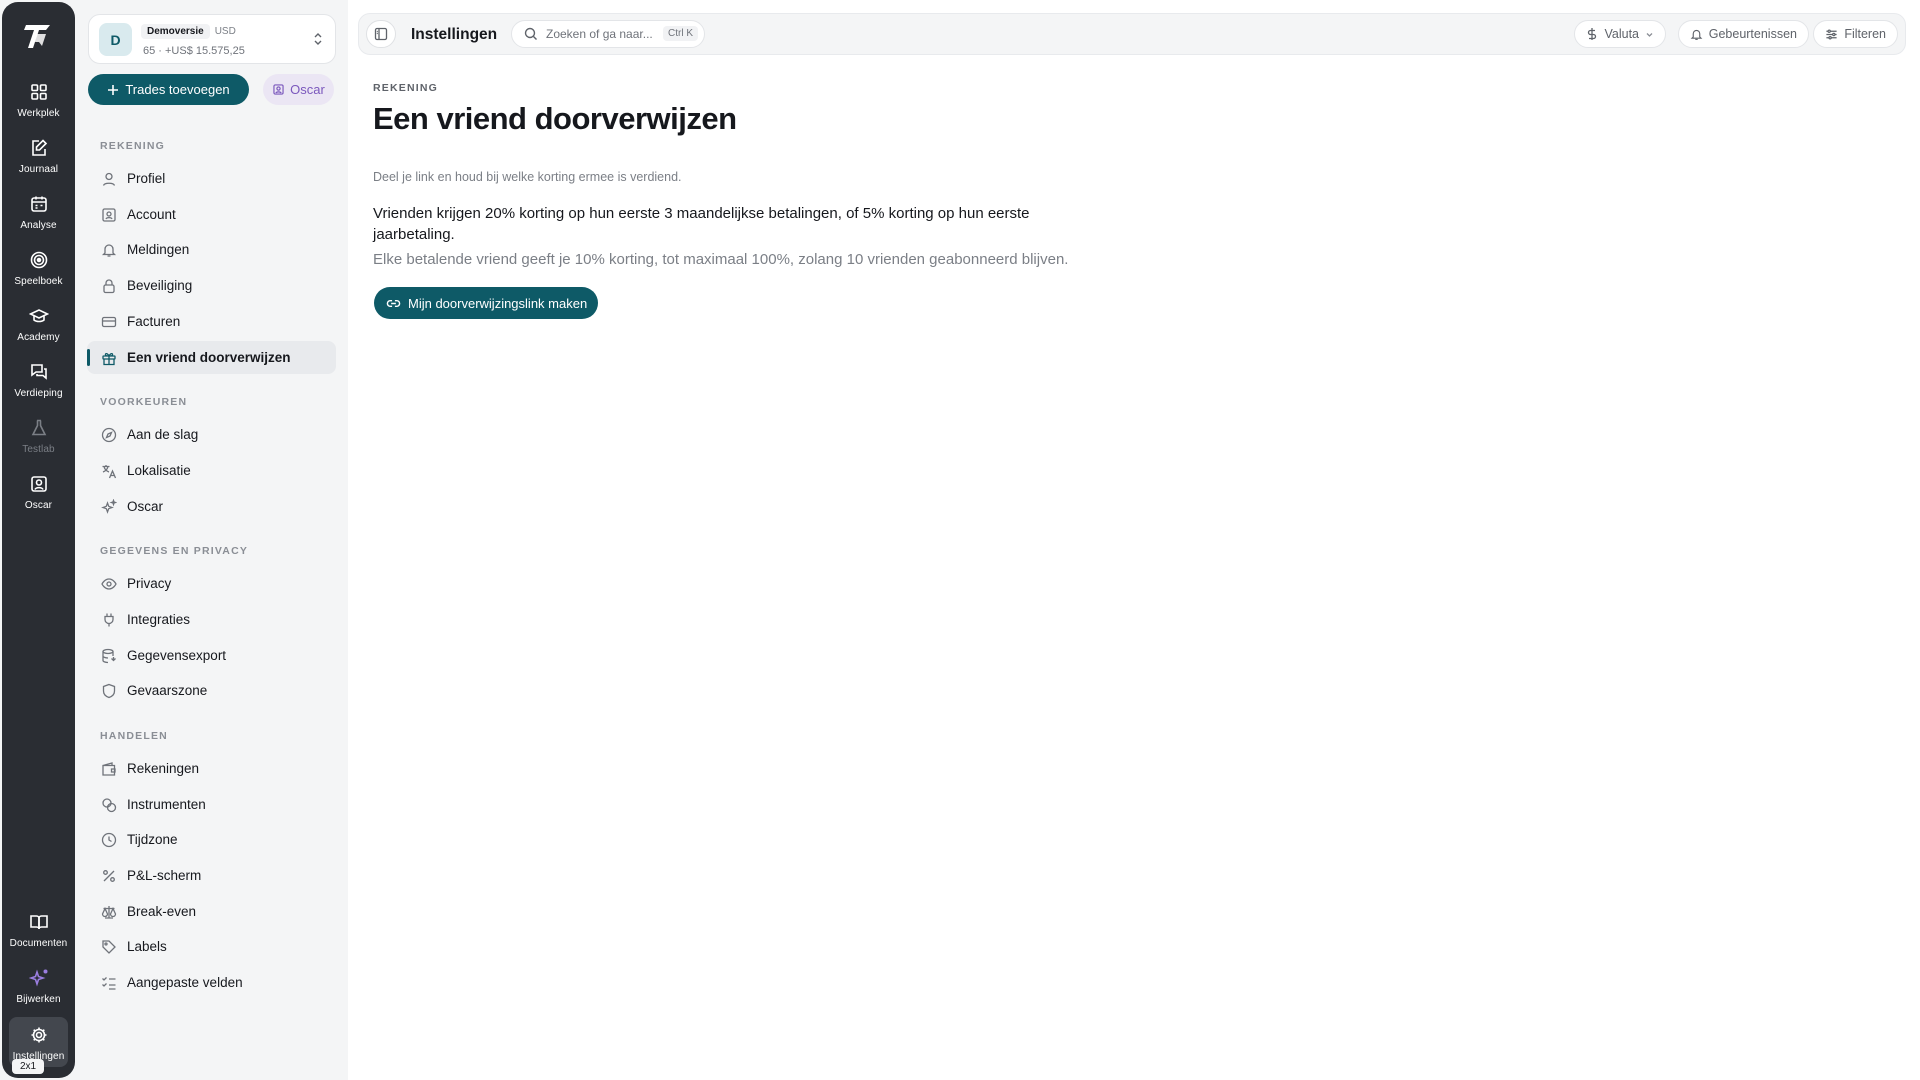  I want to click on rail-item-analyse: Analyse, so click(38, 220).